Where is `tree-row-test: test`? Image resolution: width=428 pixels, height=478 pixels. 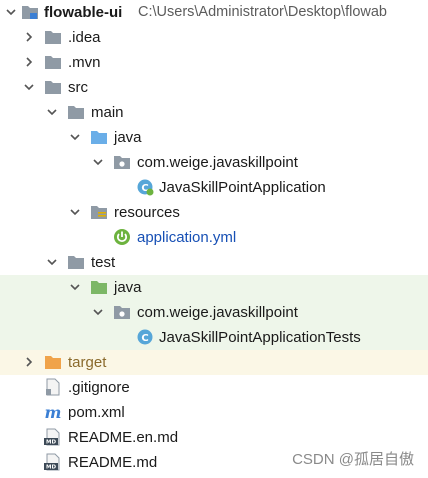 tree-row-test: test is located at coordinates (214, 262).